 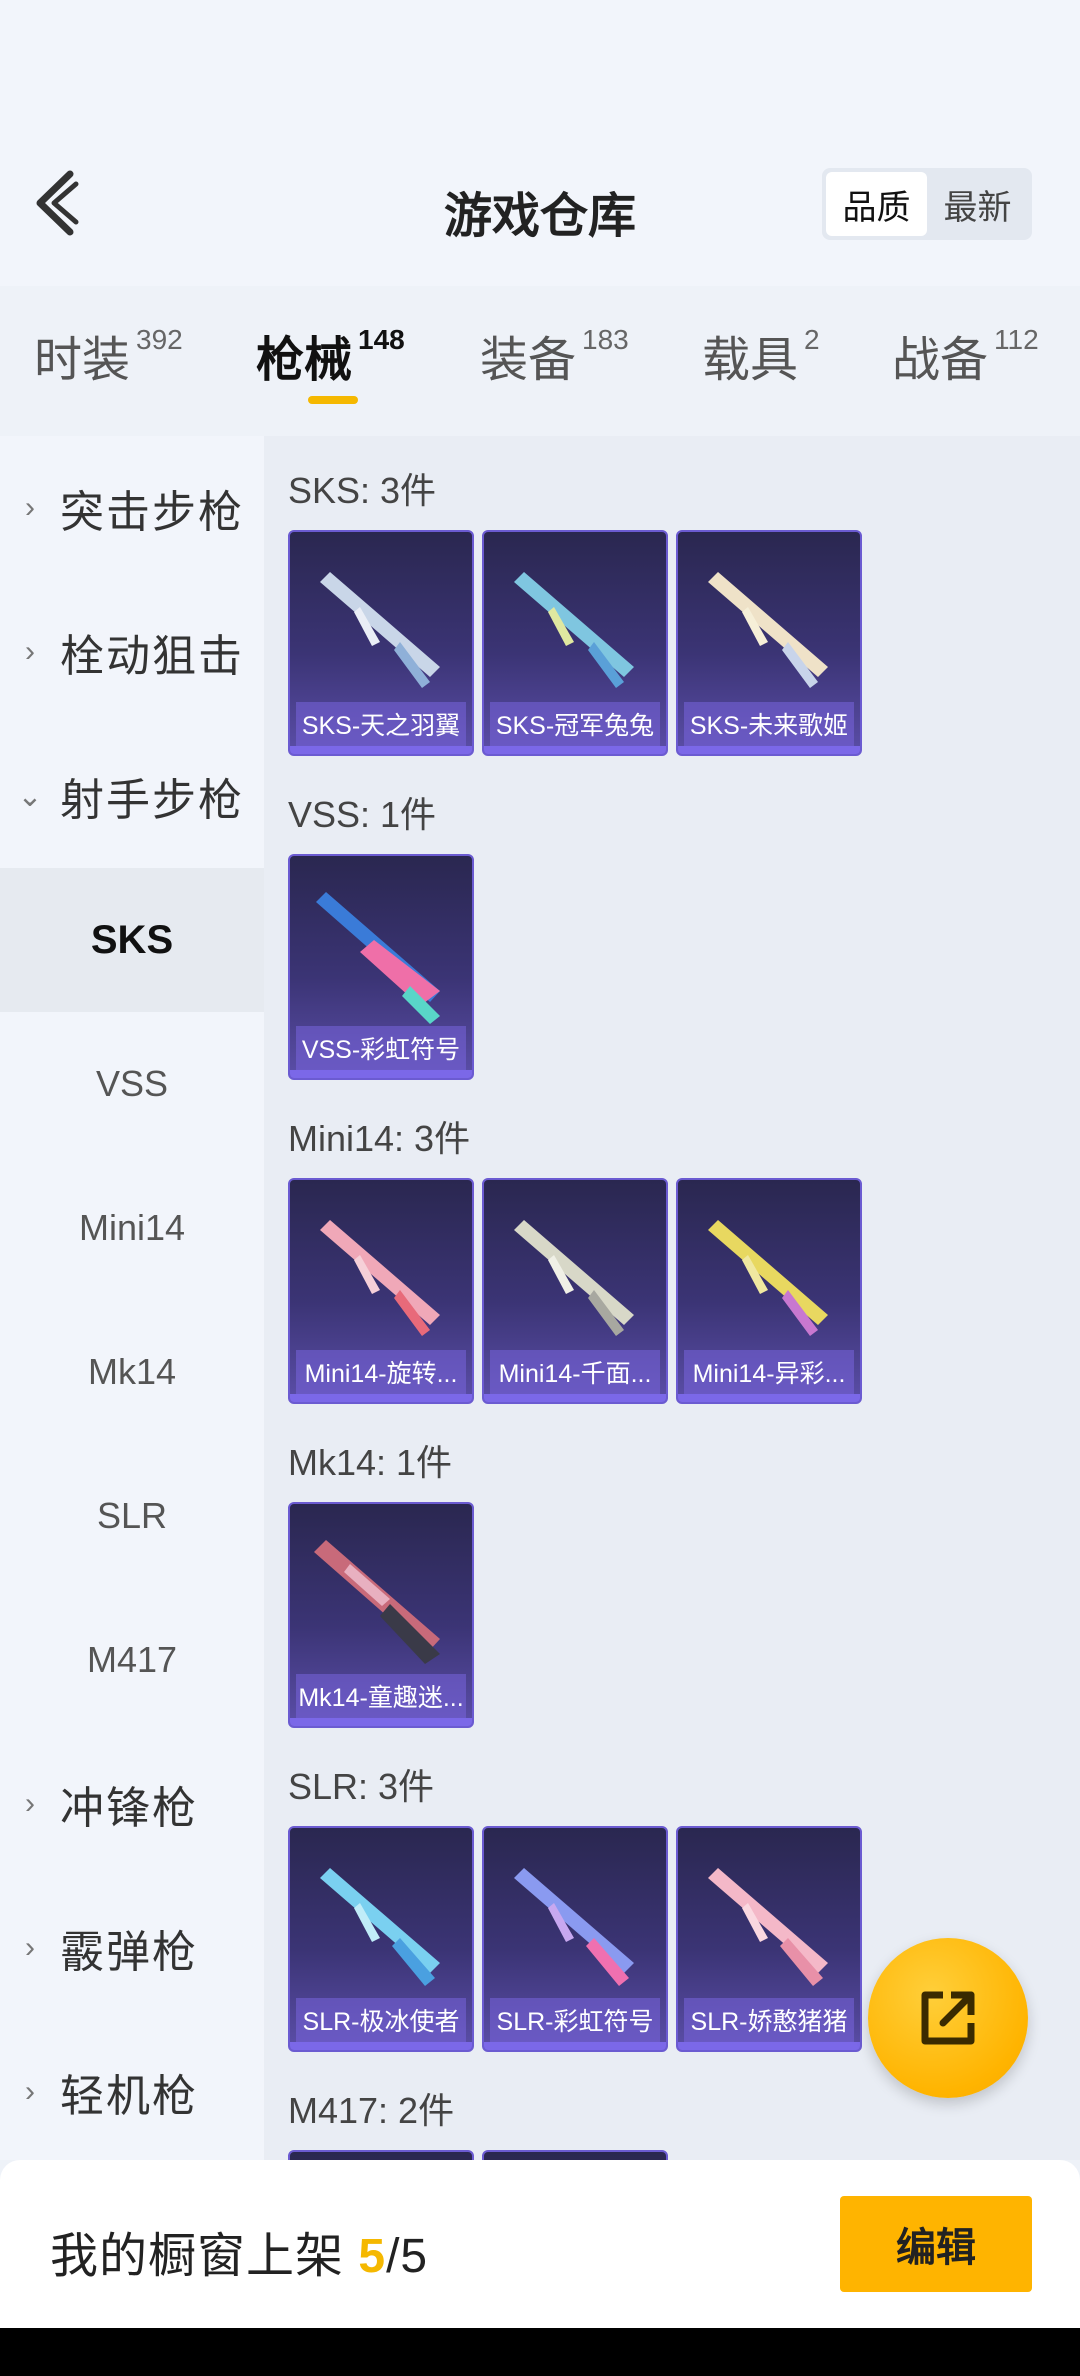 What do you see at coordinates (605, 339) in the screenshot?
I see `tab-count: 183` at bounding box center [605, 339].